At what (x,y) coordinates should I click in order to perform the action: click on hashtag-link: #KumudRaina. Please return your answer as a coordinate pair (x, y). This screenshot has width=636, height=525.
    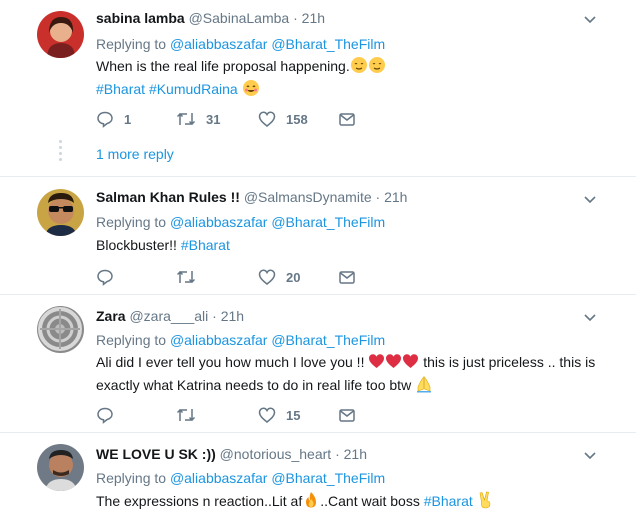
    Looking at the image, I should click on (193, 89).